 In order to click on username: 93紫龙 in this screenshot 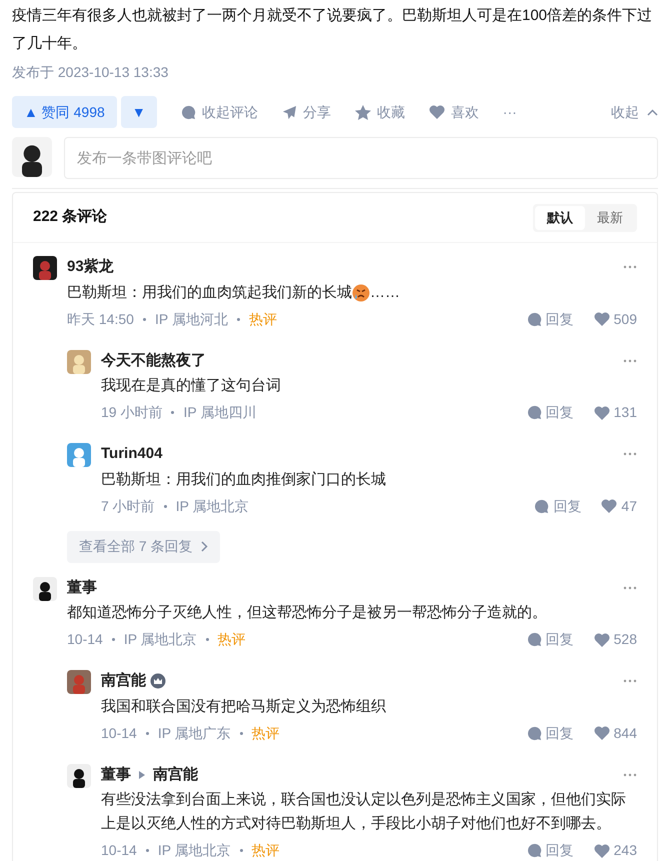, I will do `click(90, 267)`.